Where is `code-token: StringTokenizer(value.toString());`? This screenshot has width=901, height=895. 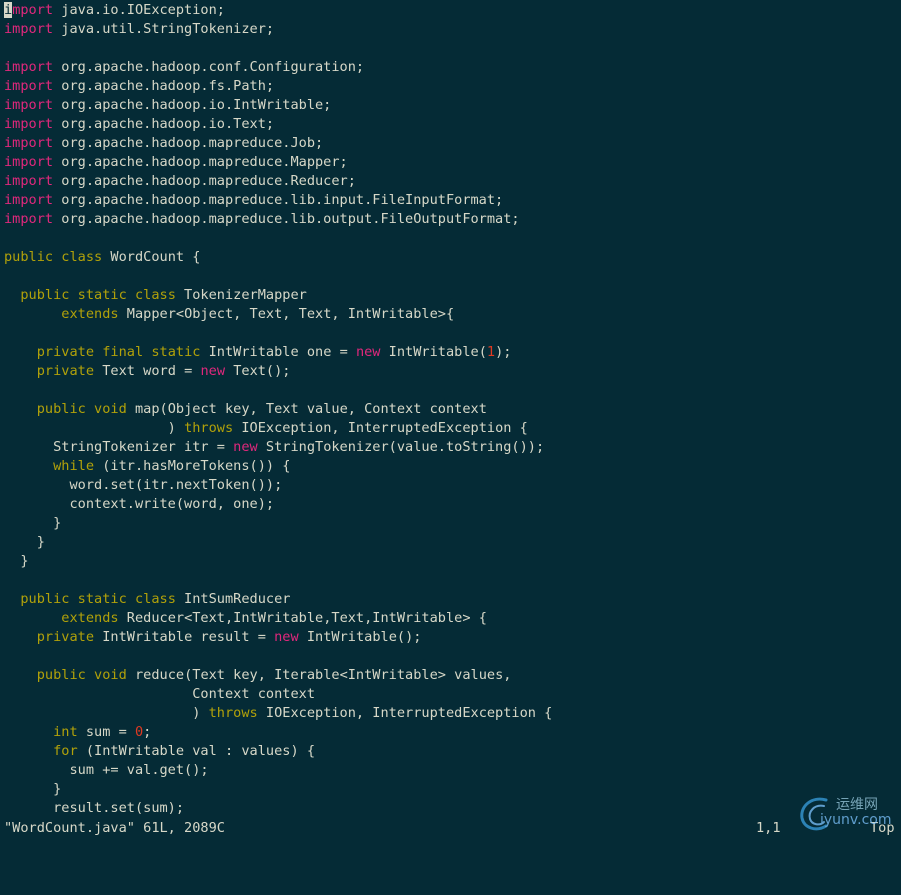 code-token: StringTokenizer(value.toString()); is located at coordinates (401, 447).